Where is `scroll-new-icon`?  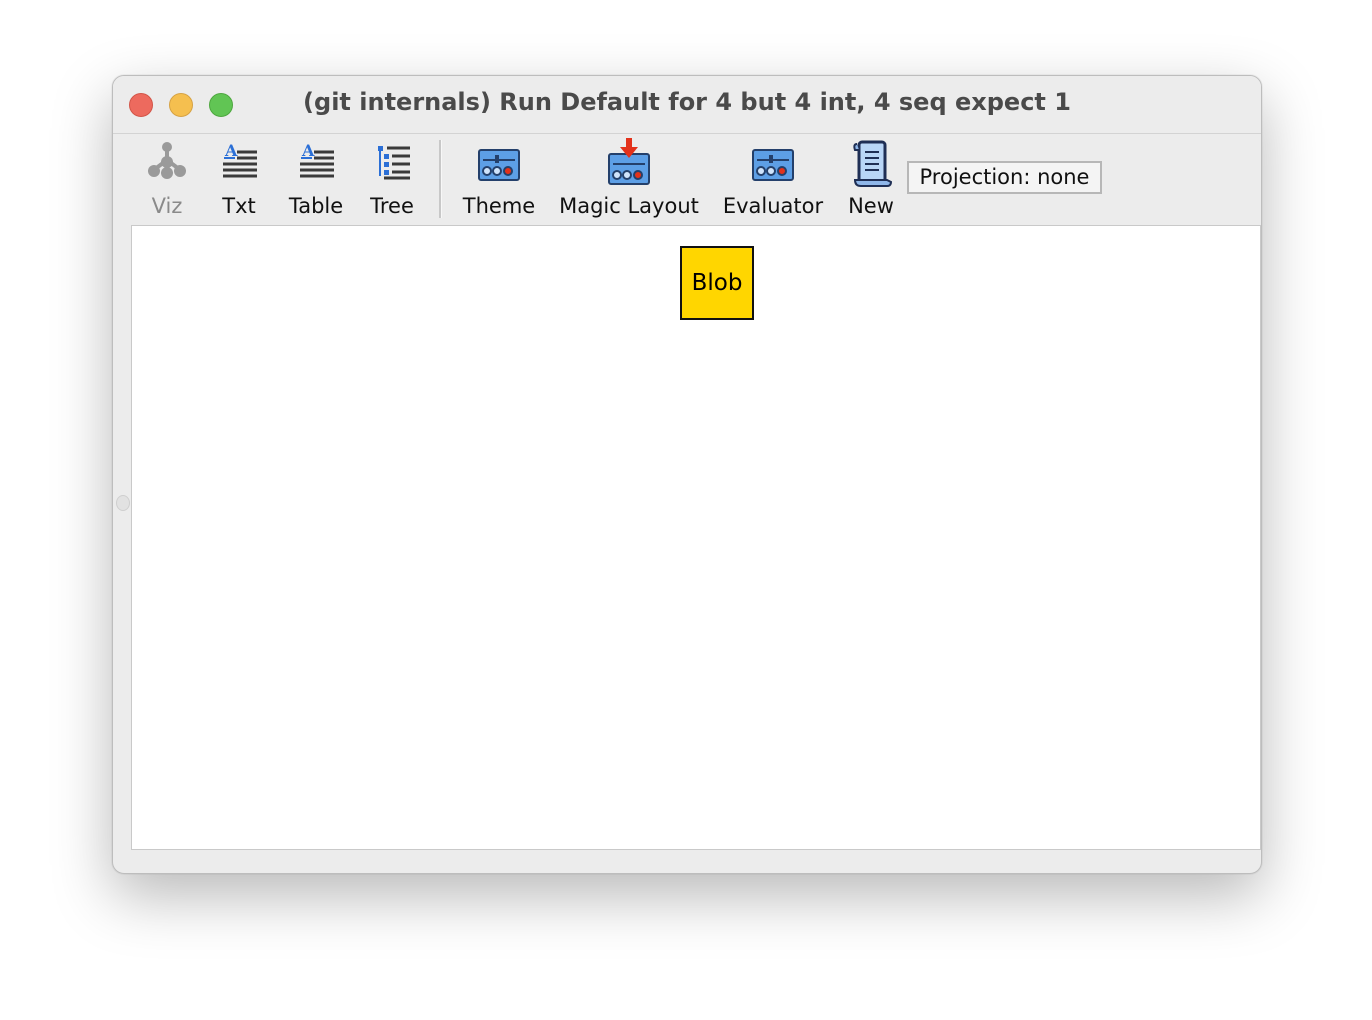
scroll-new-icon is located at coordinates (873, 163).